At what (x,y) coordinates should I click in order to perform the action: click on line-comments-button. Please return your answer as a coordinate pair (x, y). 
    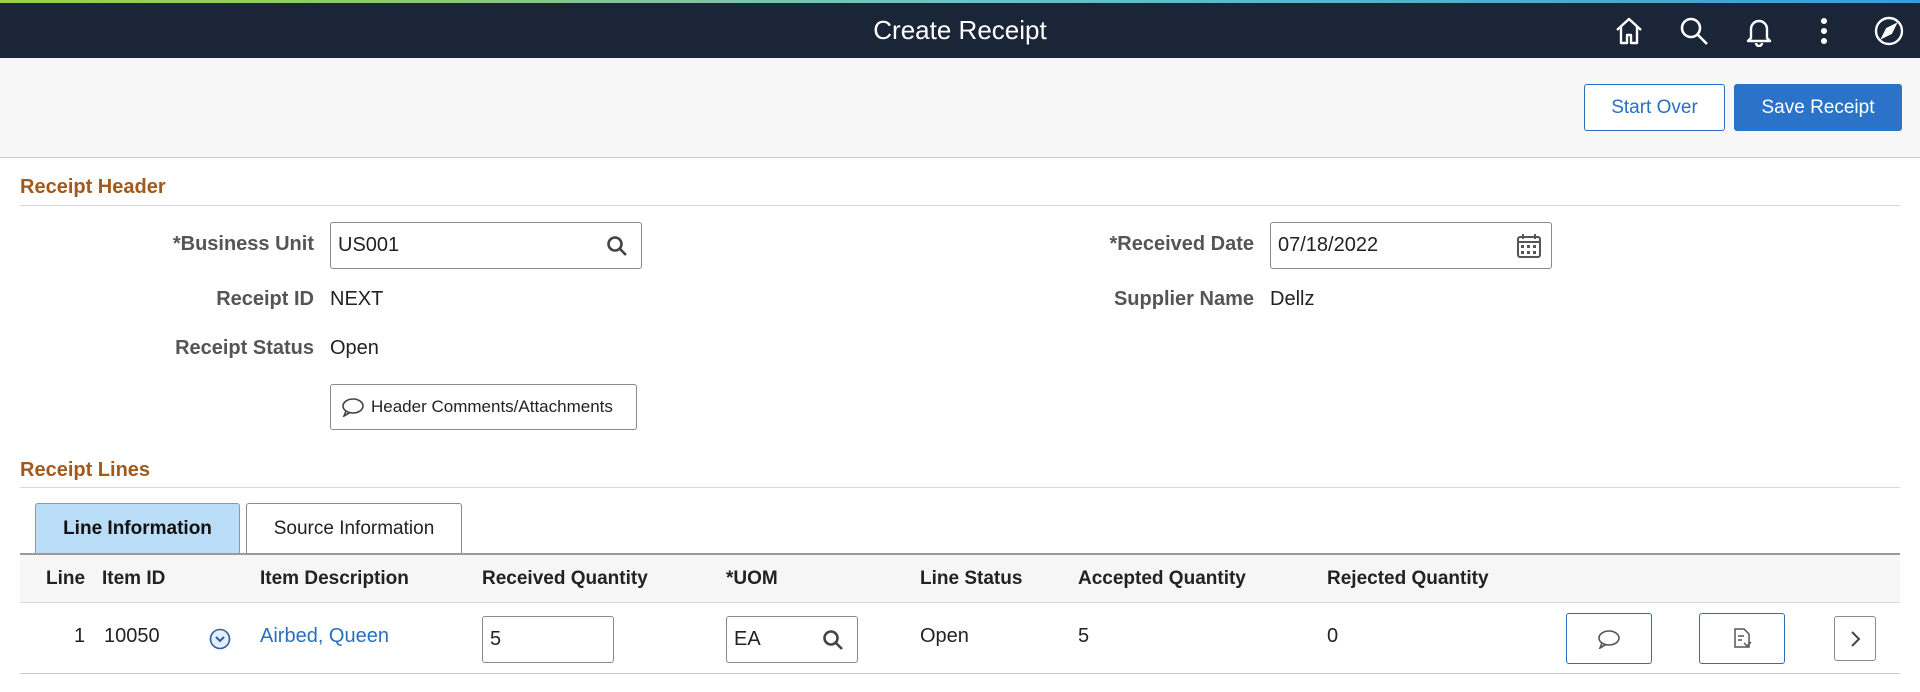
    Looking at the image, I should click on (1609, 638).